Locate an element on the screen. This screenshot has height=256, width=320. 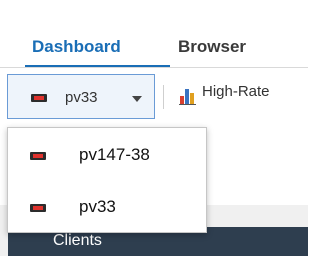
device-select: pv33 is located at coordinates (81, 96).